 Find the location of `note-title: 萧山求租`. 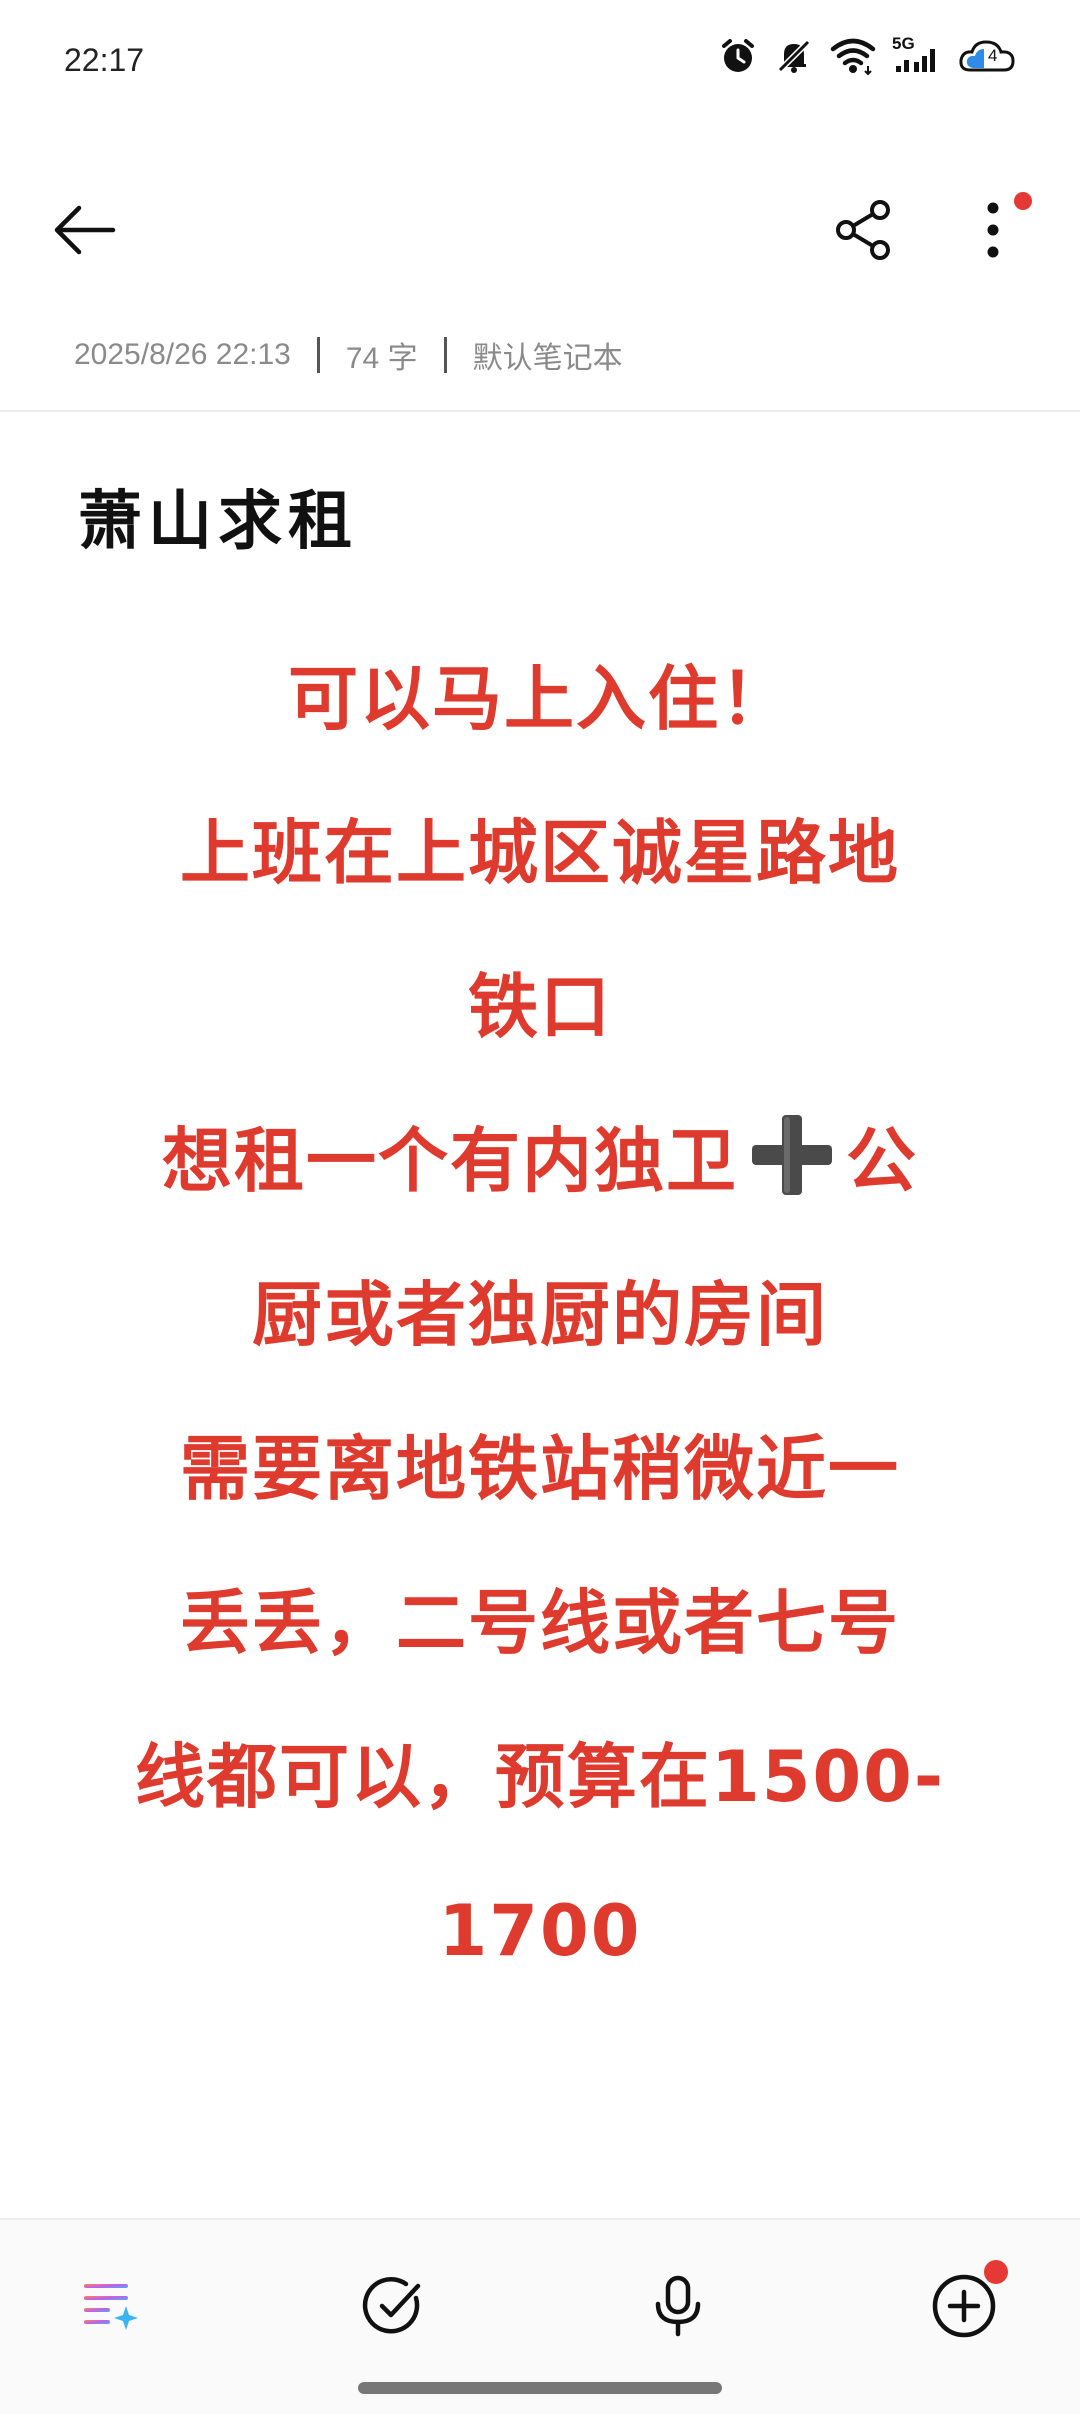

note-title: 萧山求租 is located at coordinates (218, 516).